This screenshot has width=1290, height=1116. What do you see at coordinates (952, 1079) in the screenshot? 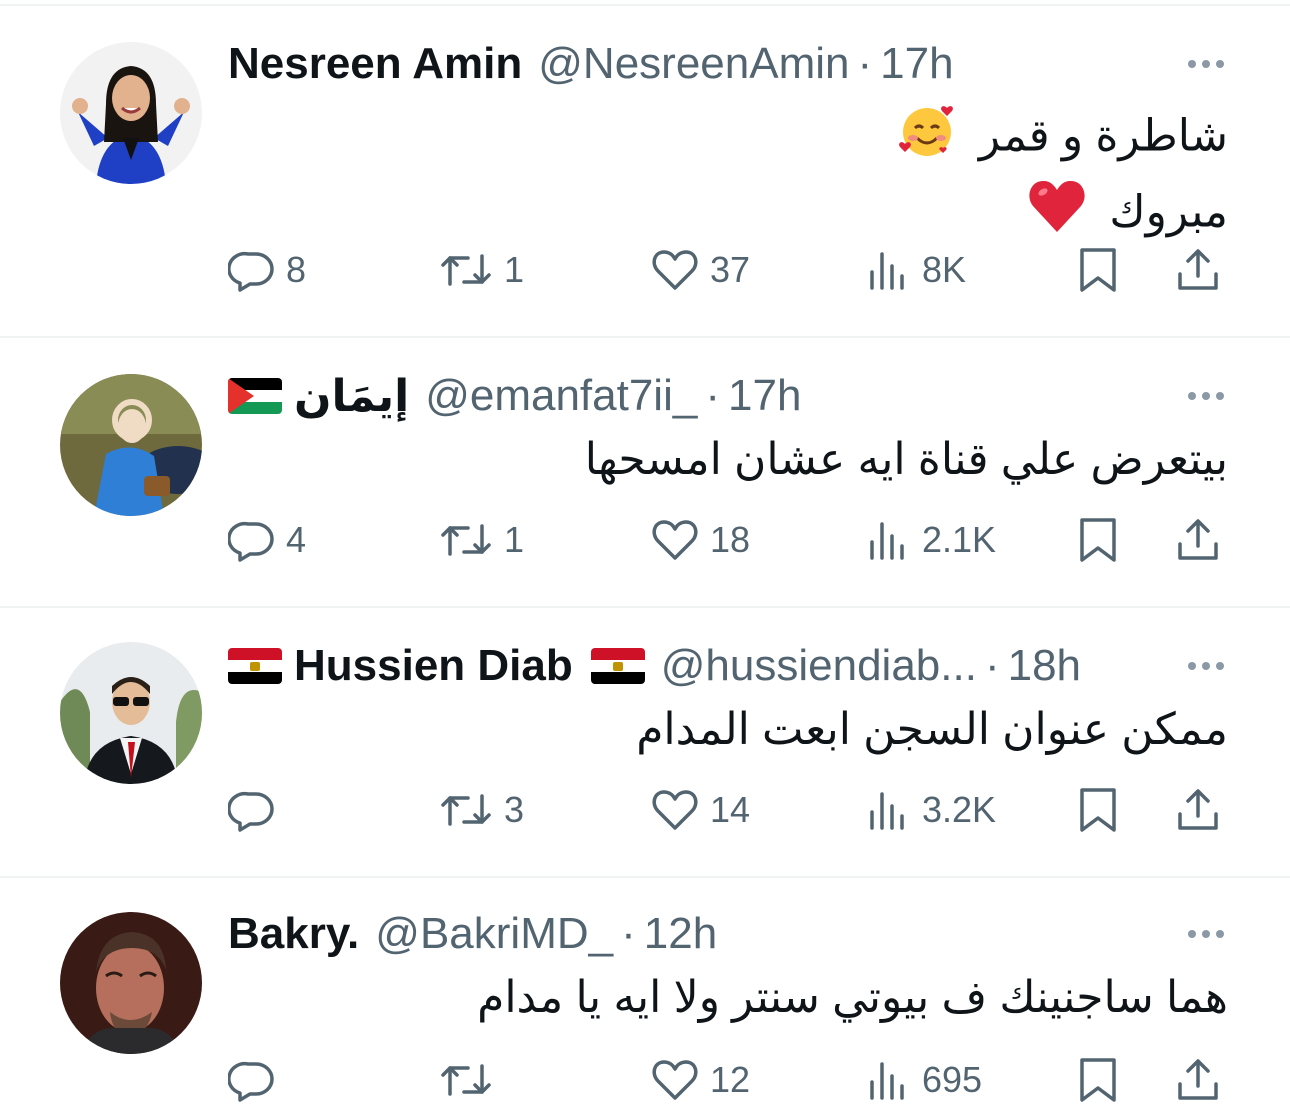
I see `view-count: 695` at bounding box center [952, 1079].